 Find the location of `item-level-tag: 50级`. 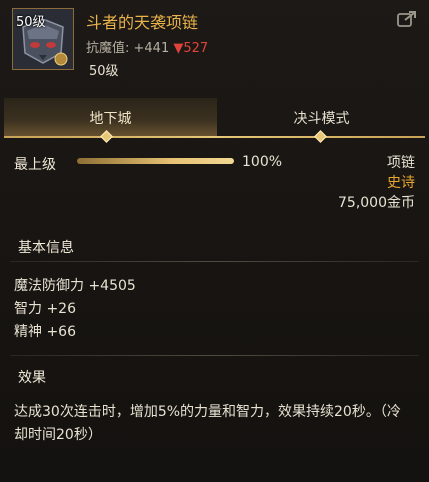

item-level-tag: 50级 is located at coordinates (31, 22).